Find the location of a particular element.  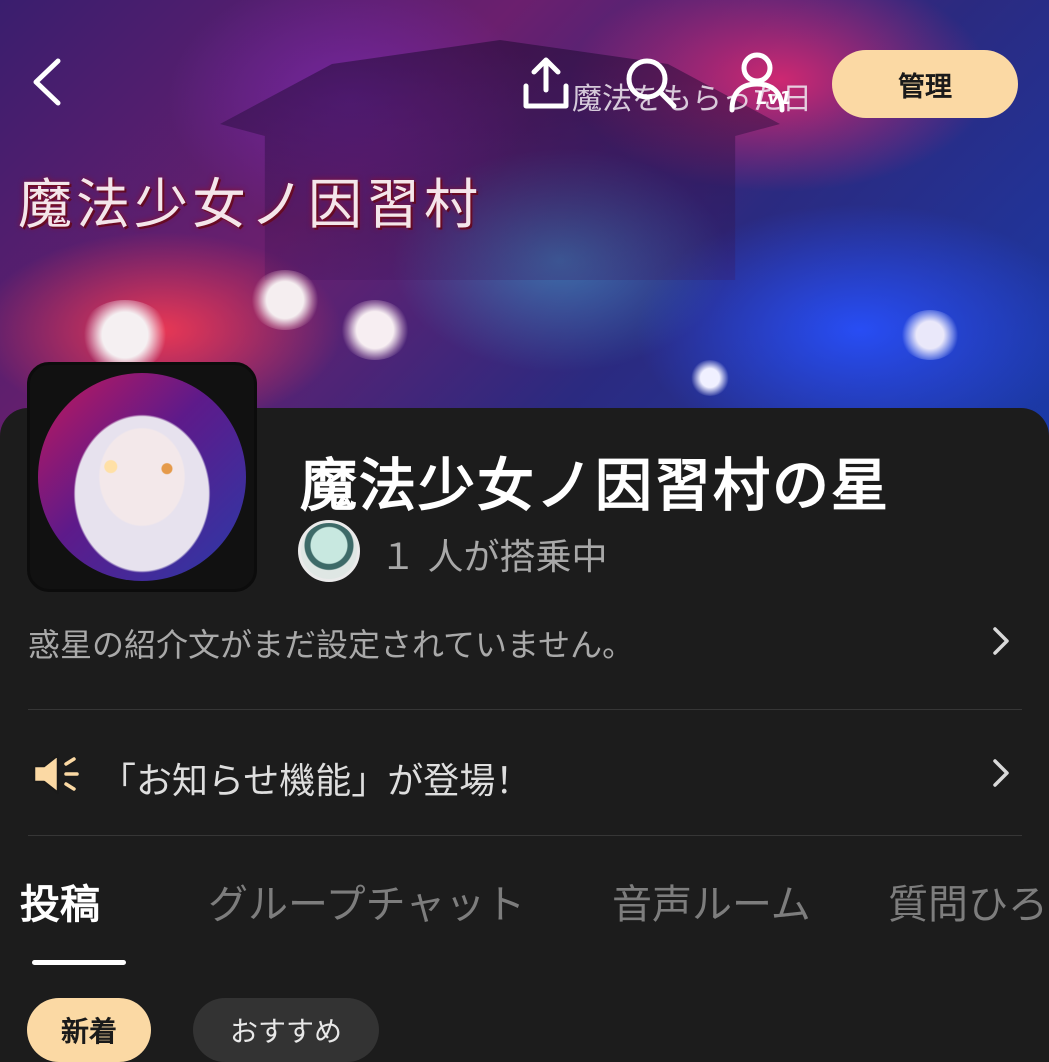

planet-avatar is located at coordinates (142, 477).